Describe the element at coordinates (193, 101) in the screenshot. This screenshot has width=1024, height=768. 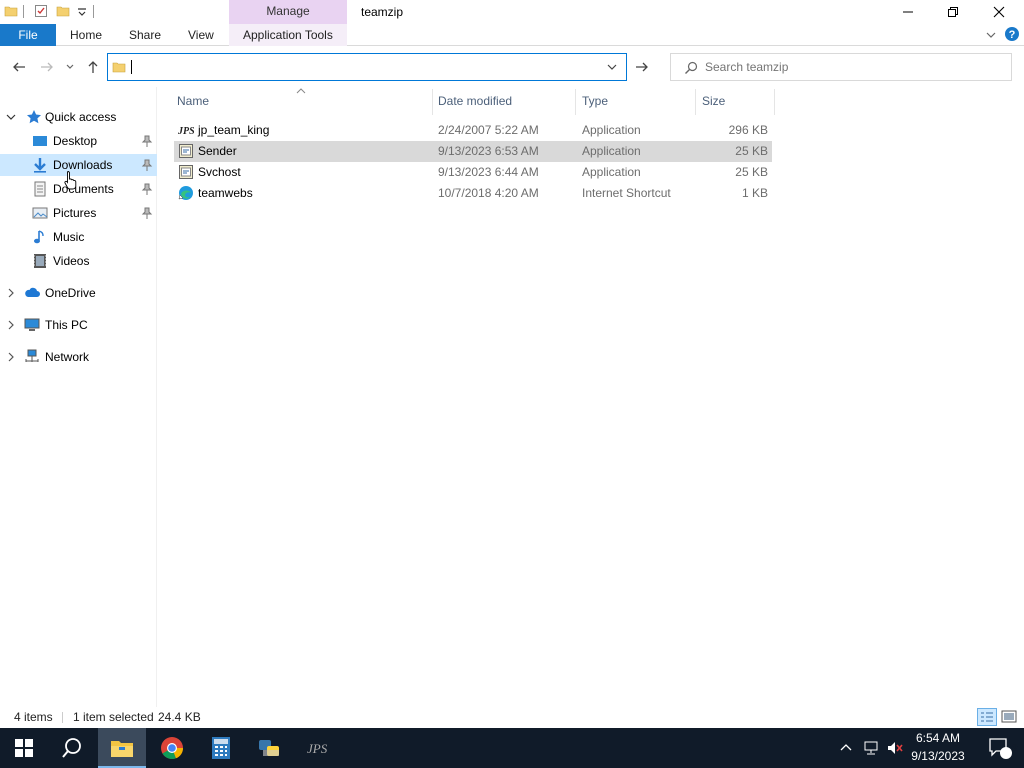
I see `column-header-name: Name` at that location.